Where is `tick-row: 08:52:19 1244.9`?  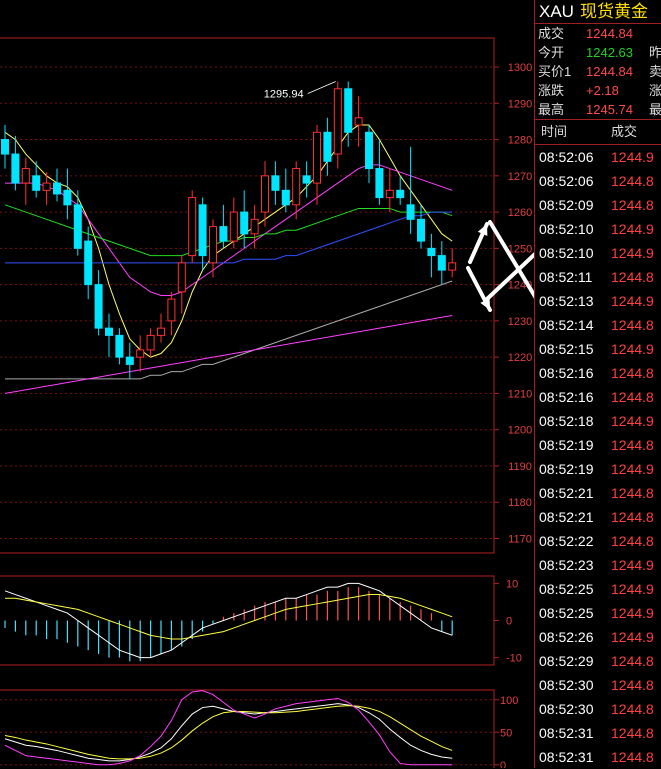
tick-row: 08:52:19 1244.9 is located at coordinates (598, 469).